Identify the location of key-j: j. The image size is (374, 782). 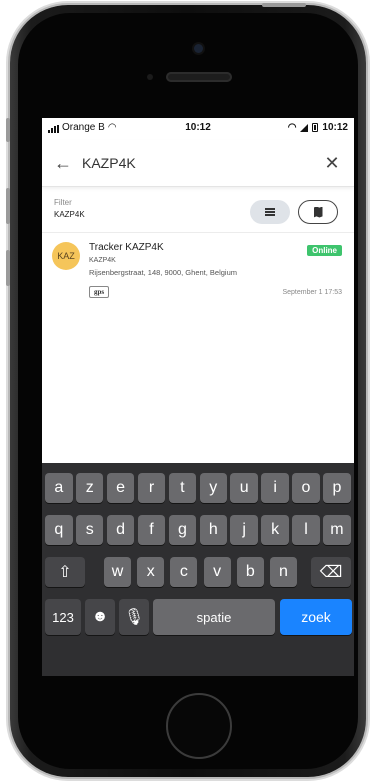
(244, 530).